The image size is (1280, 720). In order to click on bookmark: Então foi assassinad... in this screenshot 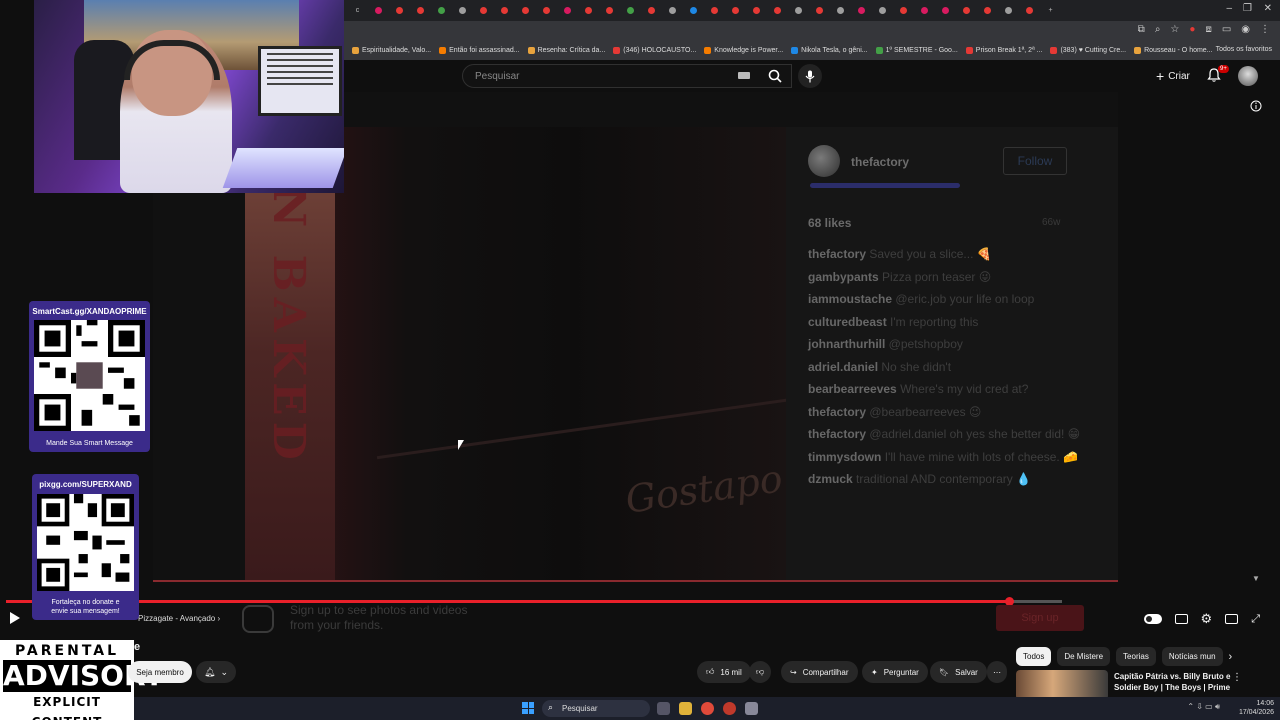, I will do `click(479, 50)`.